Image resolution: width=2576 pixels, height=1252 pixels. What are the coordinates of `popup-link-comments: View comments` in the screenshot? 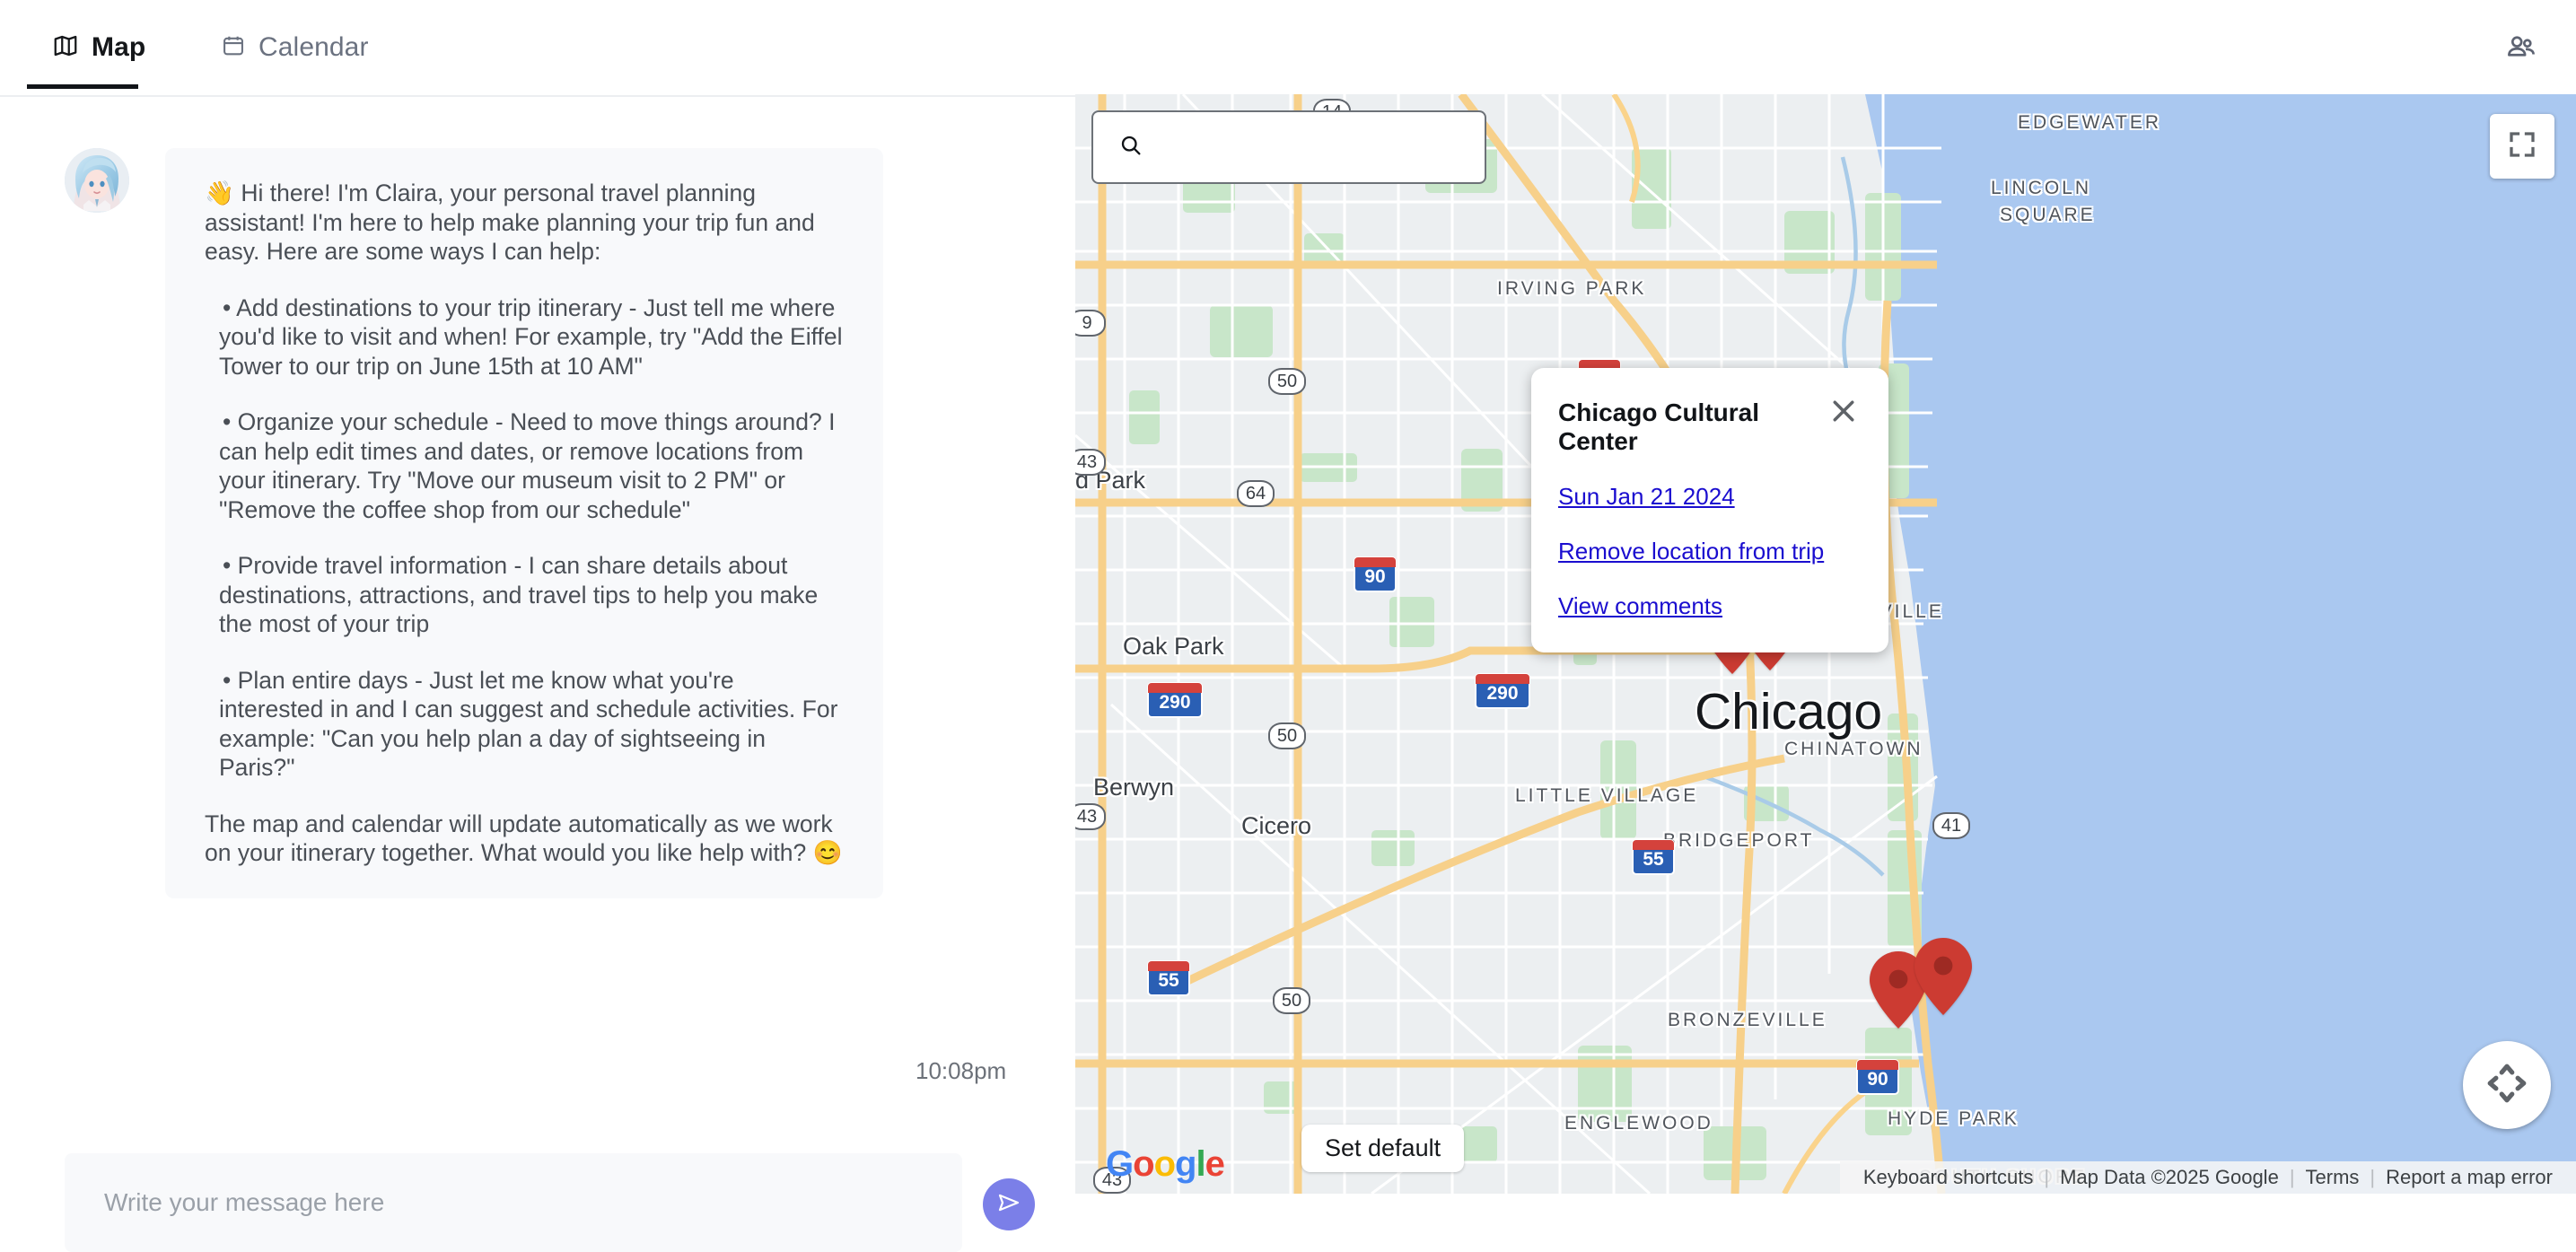 It's located at (1709, 606).